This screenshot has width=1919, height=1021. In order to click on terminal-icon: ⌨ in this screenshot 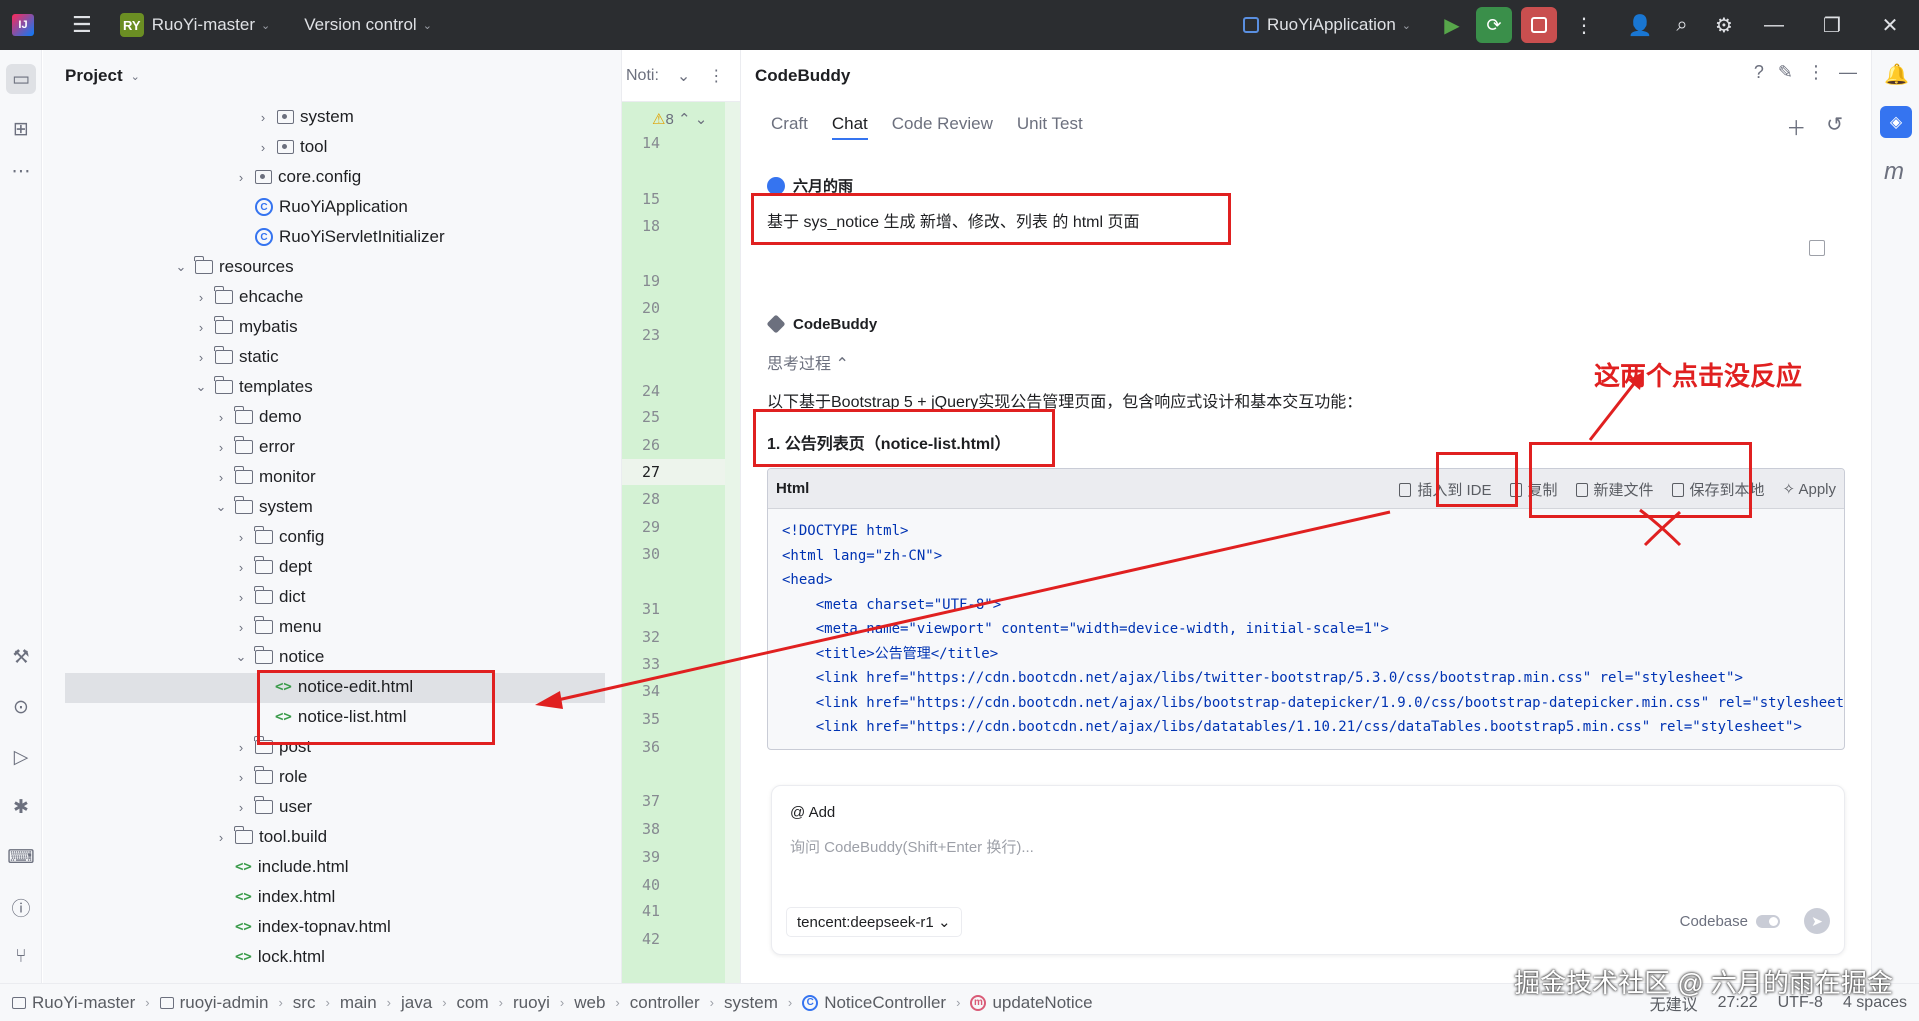, I will do `click(21, 857)`.